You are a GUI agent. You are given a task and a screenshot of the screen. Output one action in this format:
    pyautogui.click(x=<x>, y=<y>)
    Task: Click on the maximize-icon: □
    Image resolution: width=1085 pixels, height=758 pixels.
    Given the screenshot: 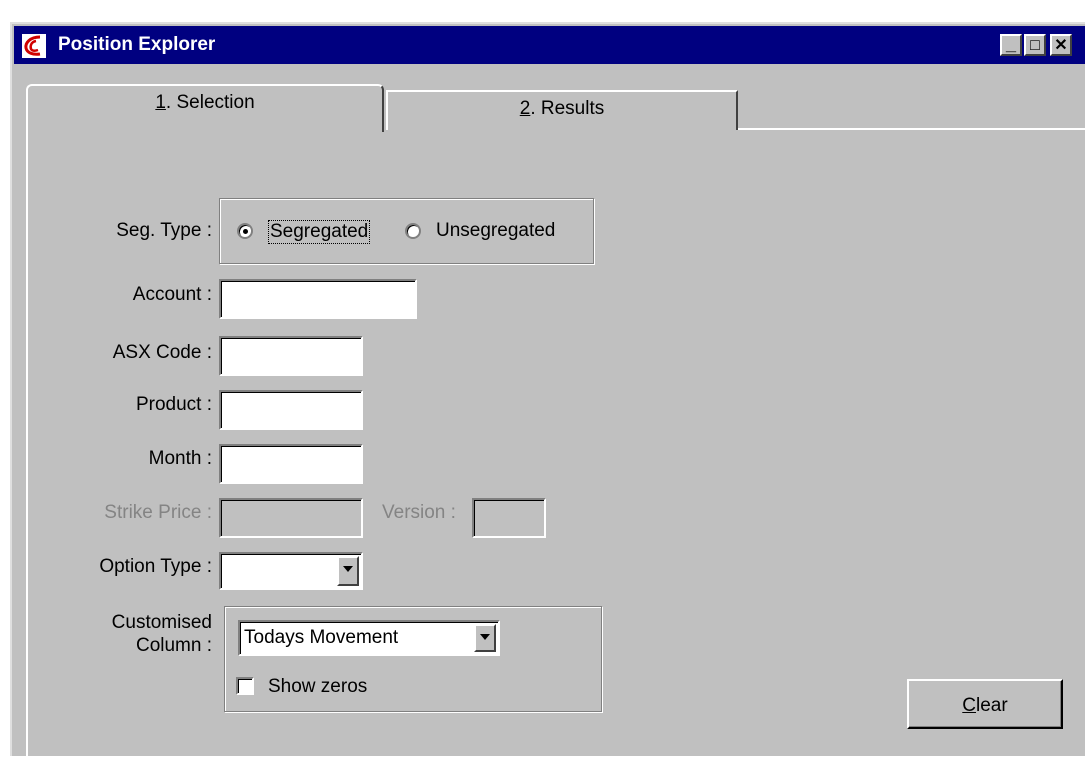 What is the action you would take?
    pyautogui.click(x=1035, y=45)
    